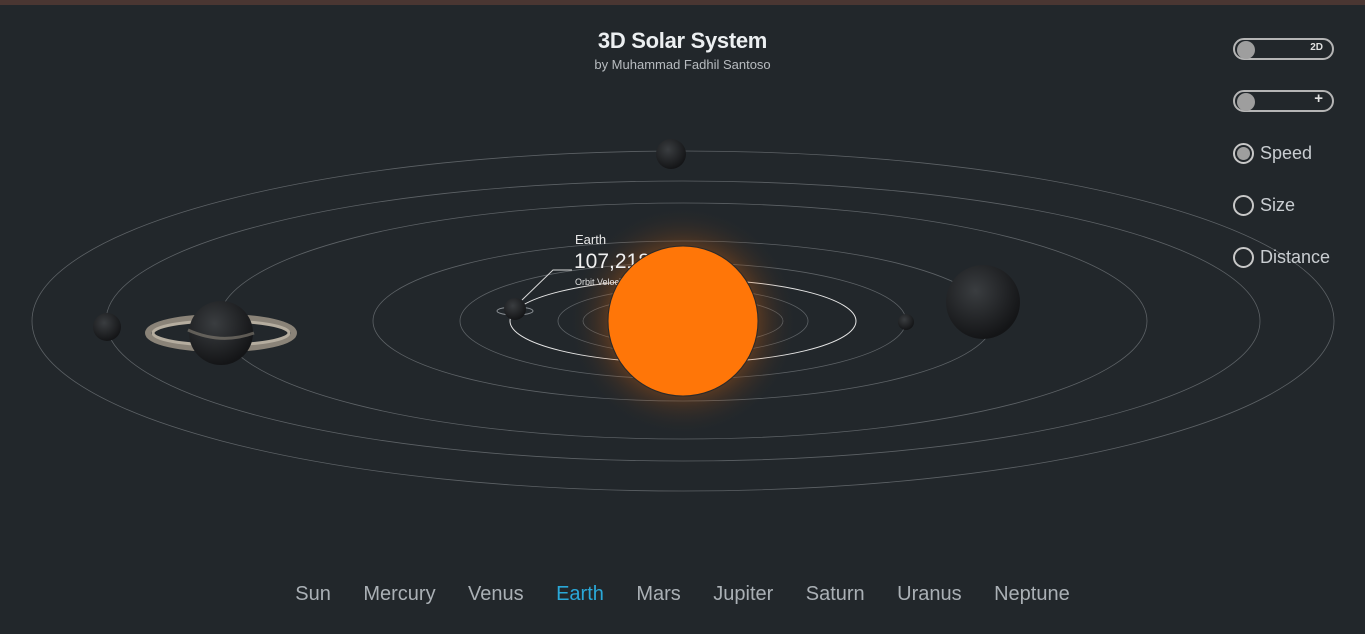 The width and height of the screenshot is (1365, 634). I want to click on page-title: 3D Solar System, so click(682, 40).